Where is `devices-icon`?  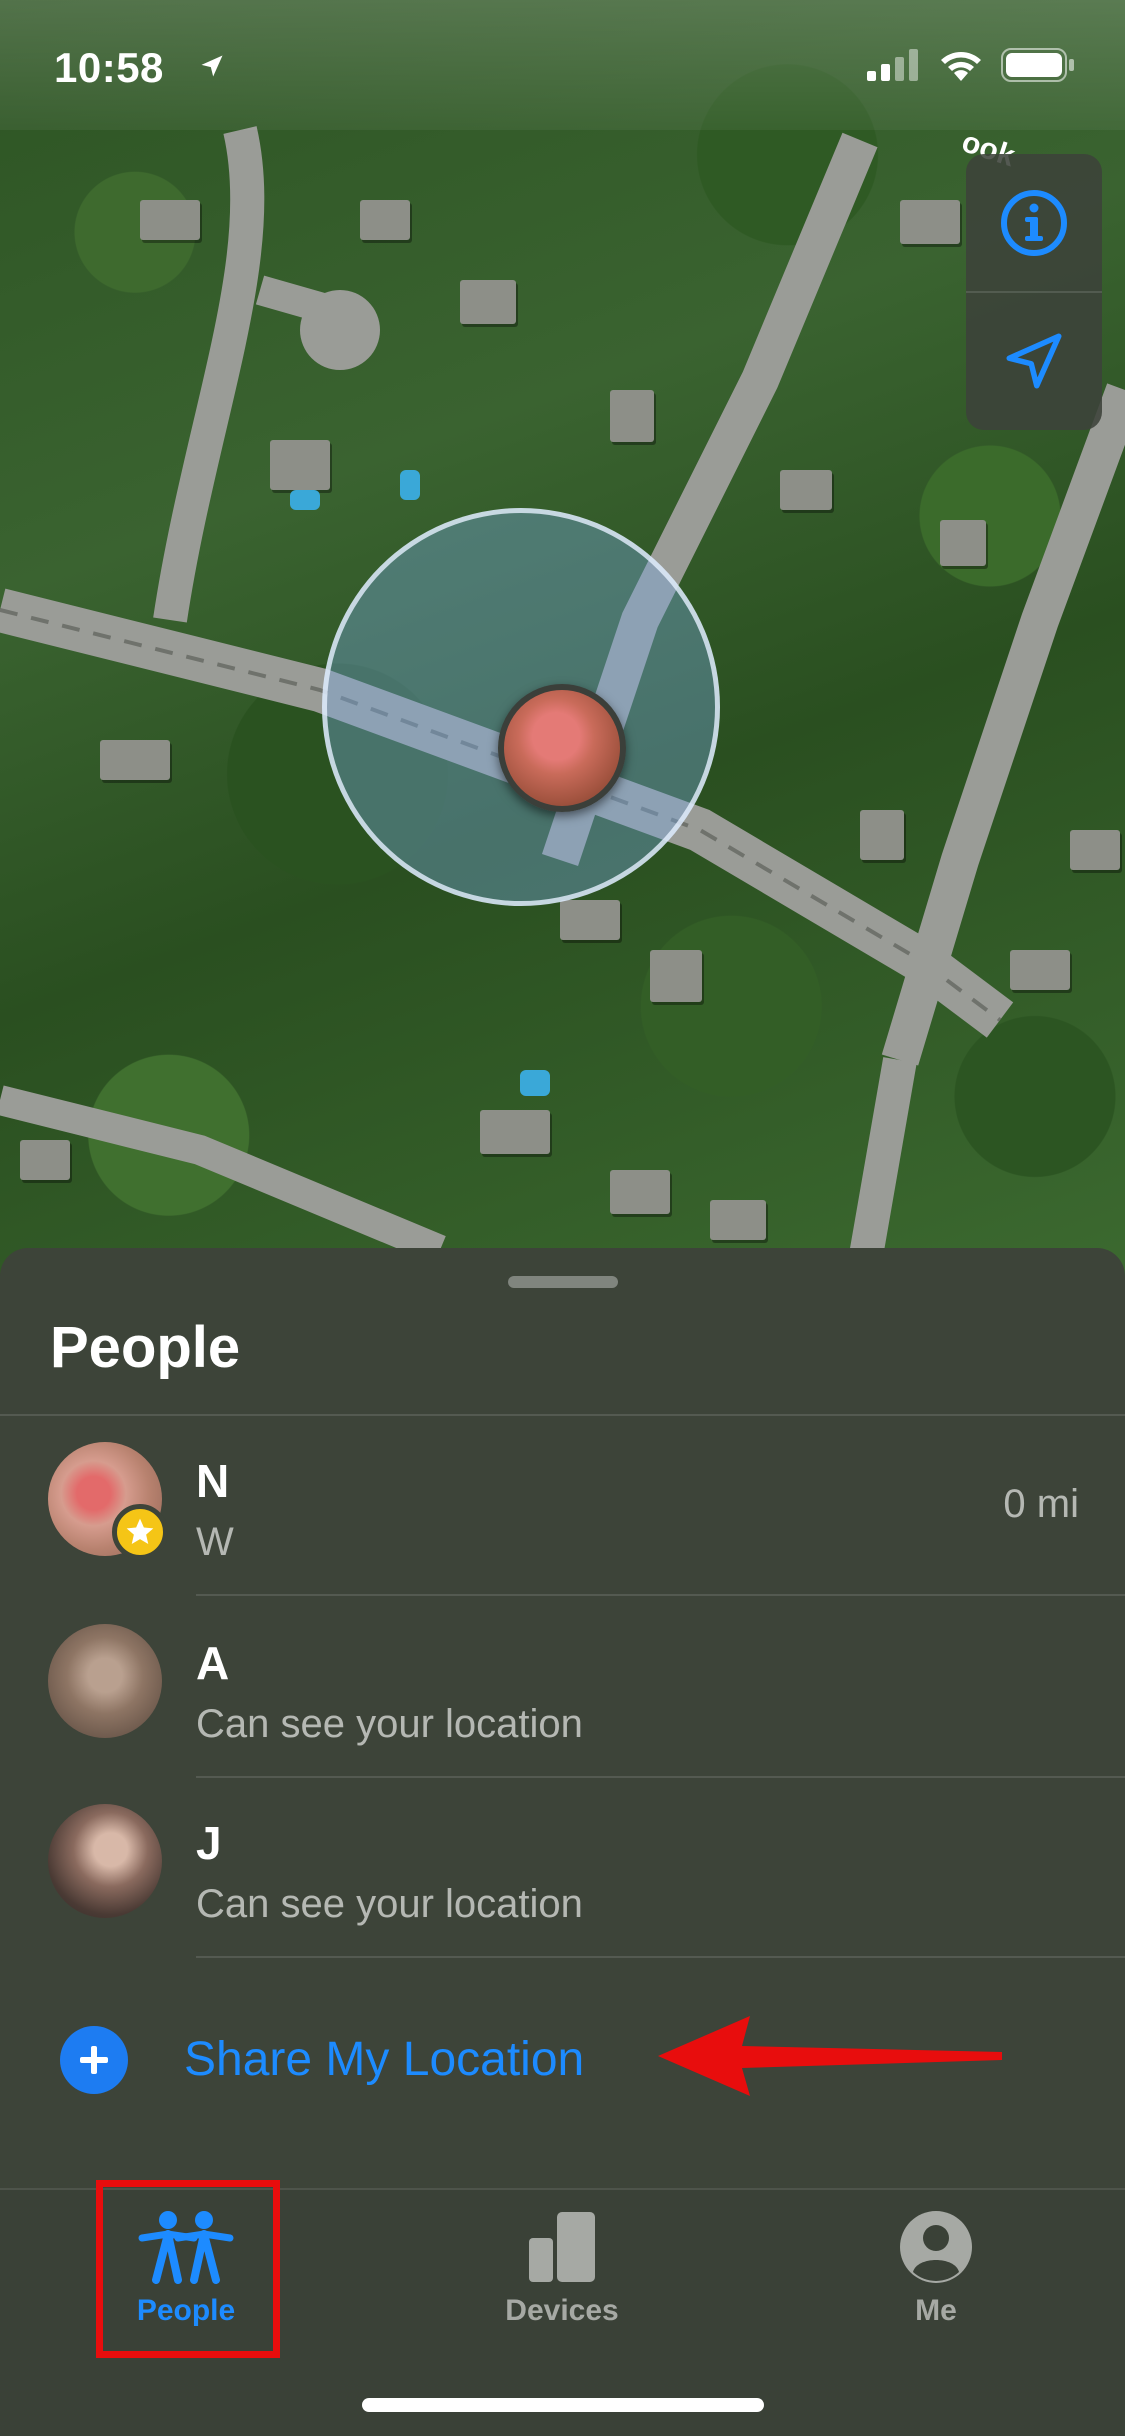
devices-icon is located at coordinates (562, 2247).